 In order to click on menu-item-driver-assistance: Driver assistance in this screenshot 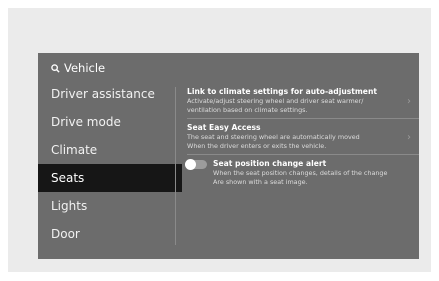, I will do `click(108, 94)`.